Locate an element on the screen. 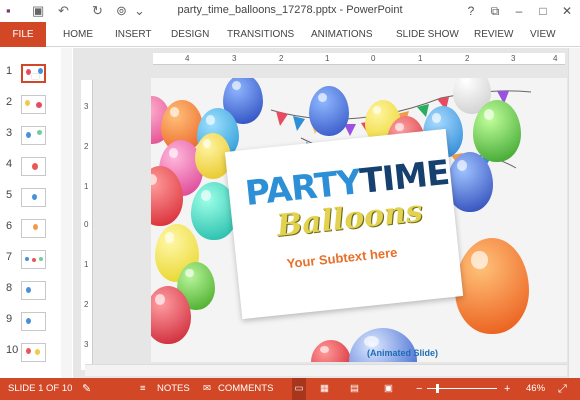 The height and width of the screenshot is (400, 580). thumb-number: 8 is located at coordinates (9, 288).